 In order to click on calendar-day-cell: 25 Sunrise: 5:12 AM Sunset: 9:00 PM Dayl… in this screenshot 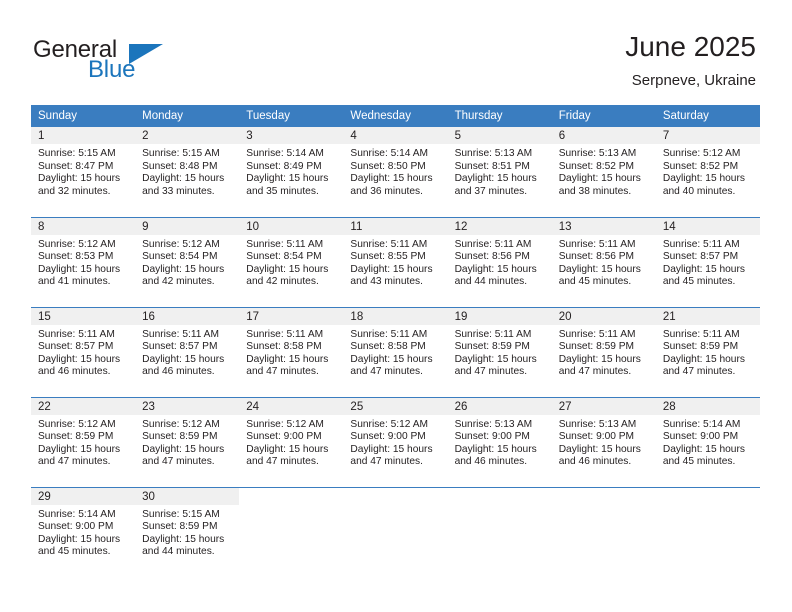, I will do `click(395, 441)`.